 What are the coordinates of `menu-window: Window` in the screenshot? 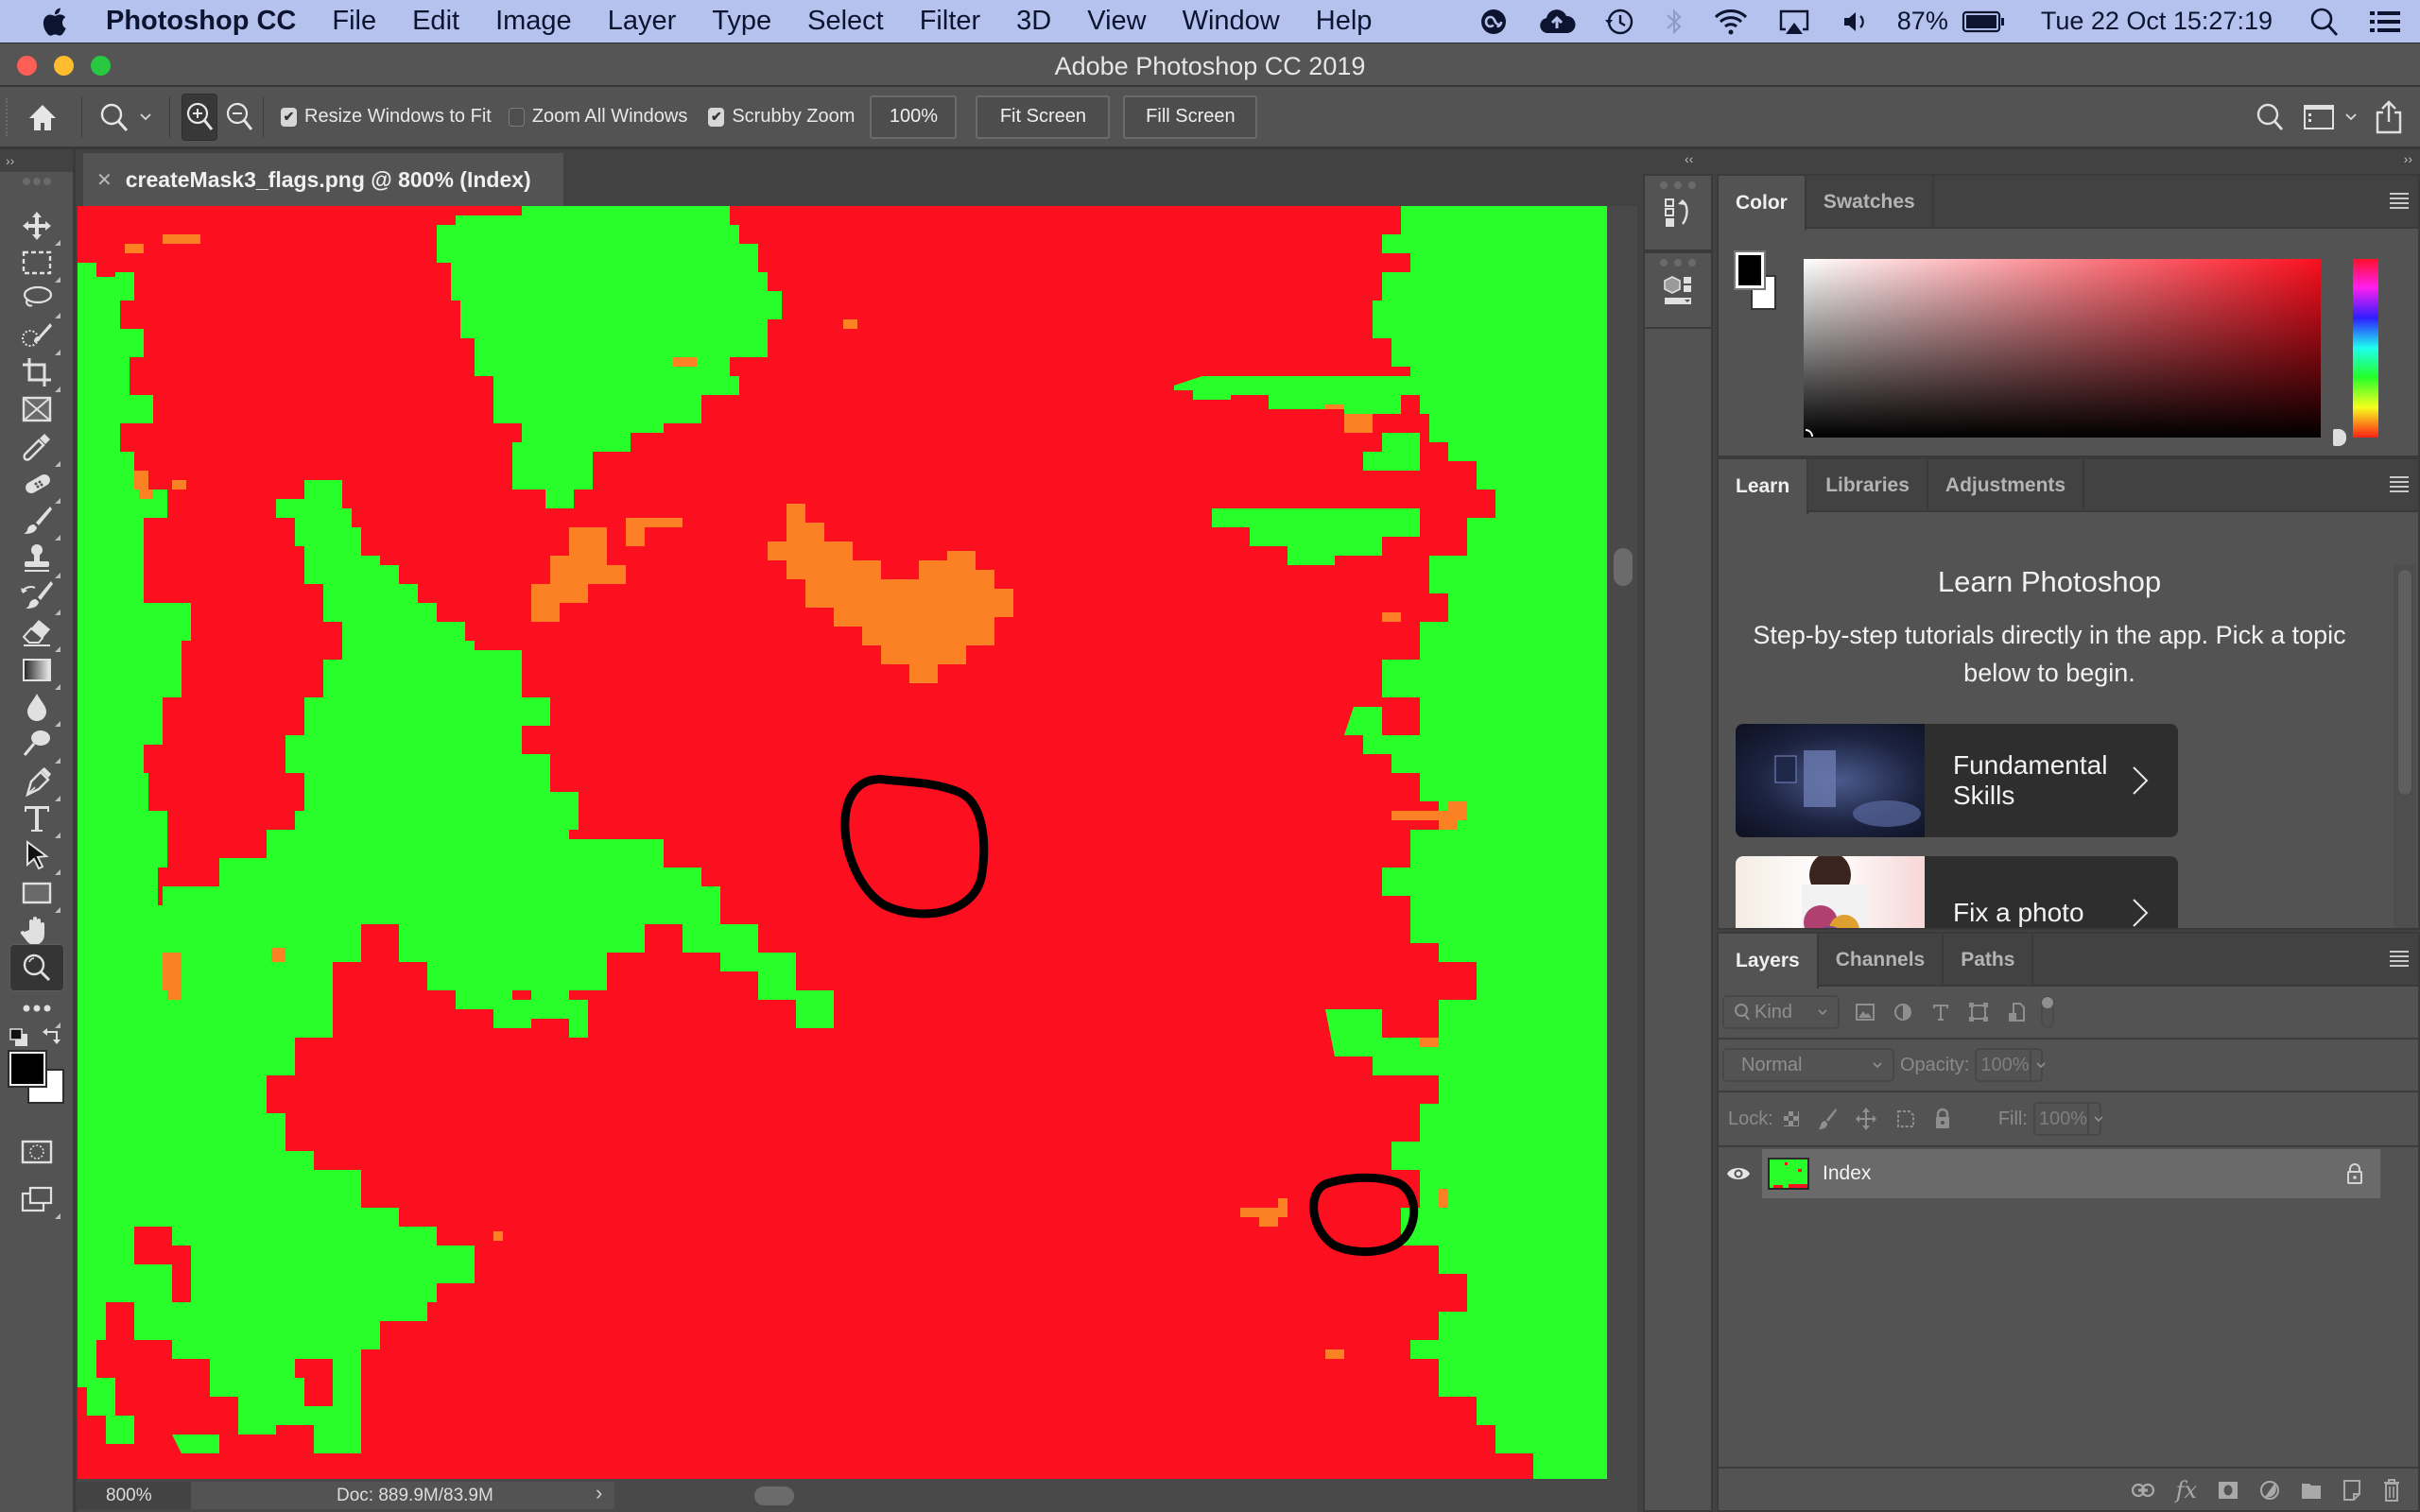 It's located at (1231, 21).